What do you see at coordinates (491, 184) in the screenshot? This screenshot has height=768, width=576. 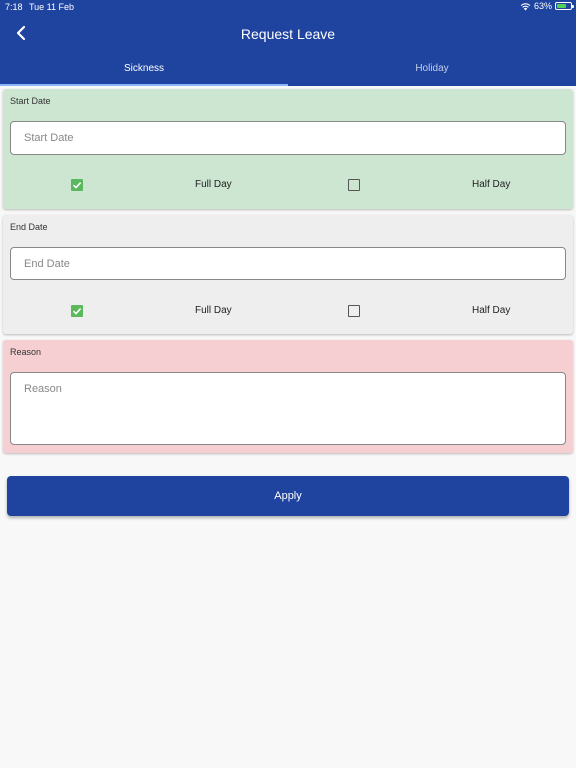 I see `start-half-day-label: Half Day` at bounding box center [491, 184].